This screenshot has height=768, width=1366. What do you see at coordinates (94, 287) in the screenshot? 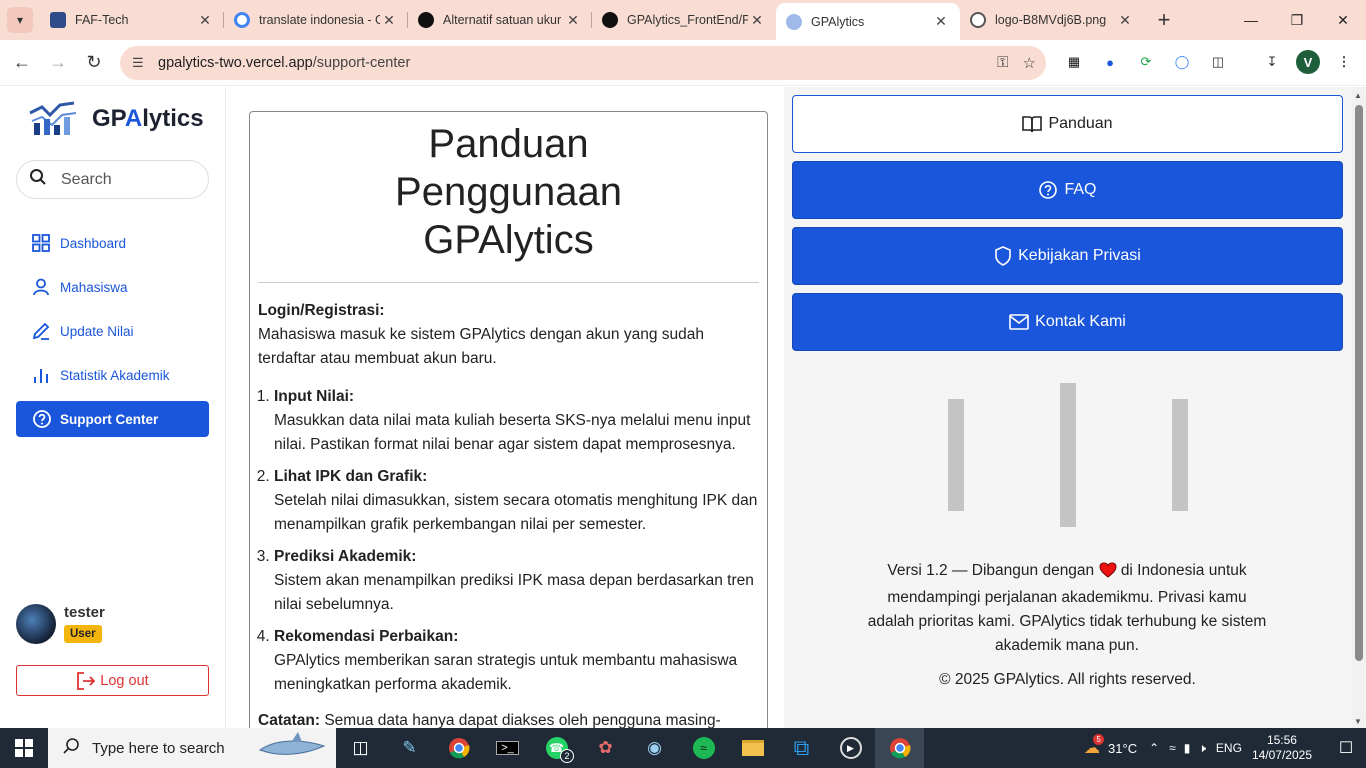
I see `sidebar-item-label: Mahasiswa` at bounding box center [94, 287].